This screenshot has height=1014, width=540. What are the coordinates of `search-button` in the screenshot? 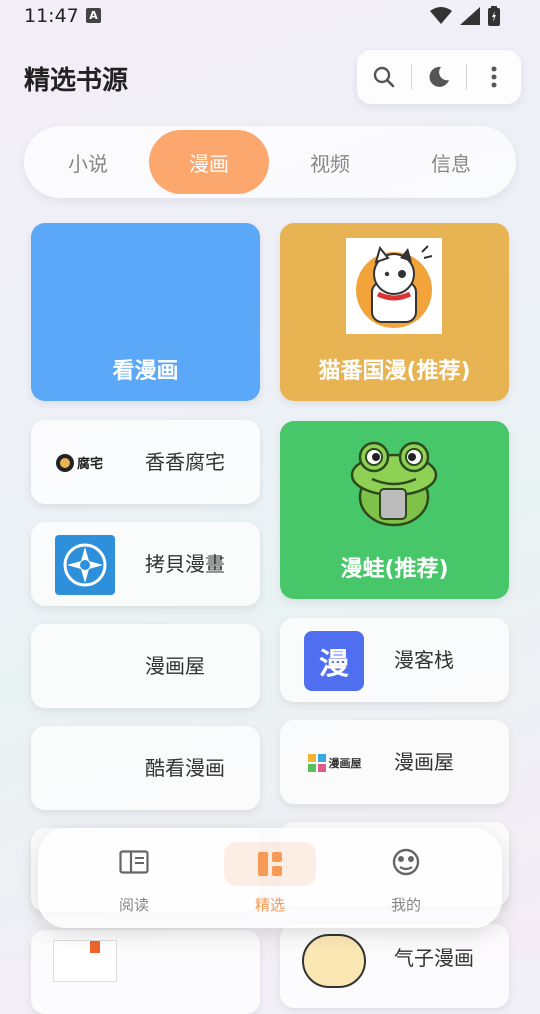 It's located at (384, 77).